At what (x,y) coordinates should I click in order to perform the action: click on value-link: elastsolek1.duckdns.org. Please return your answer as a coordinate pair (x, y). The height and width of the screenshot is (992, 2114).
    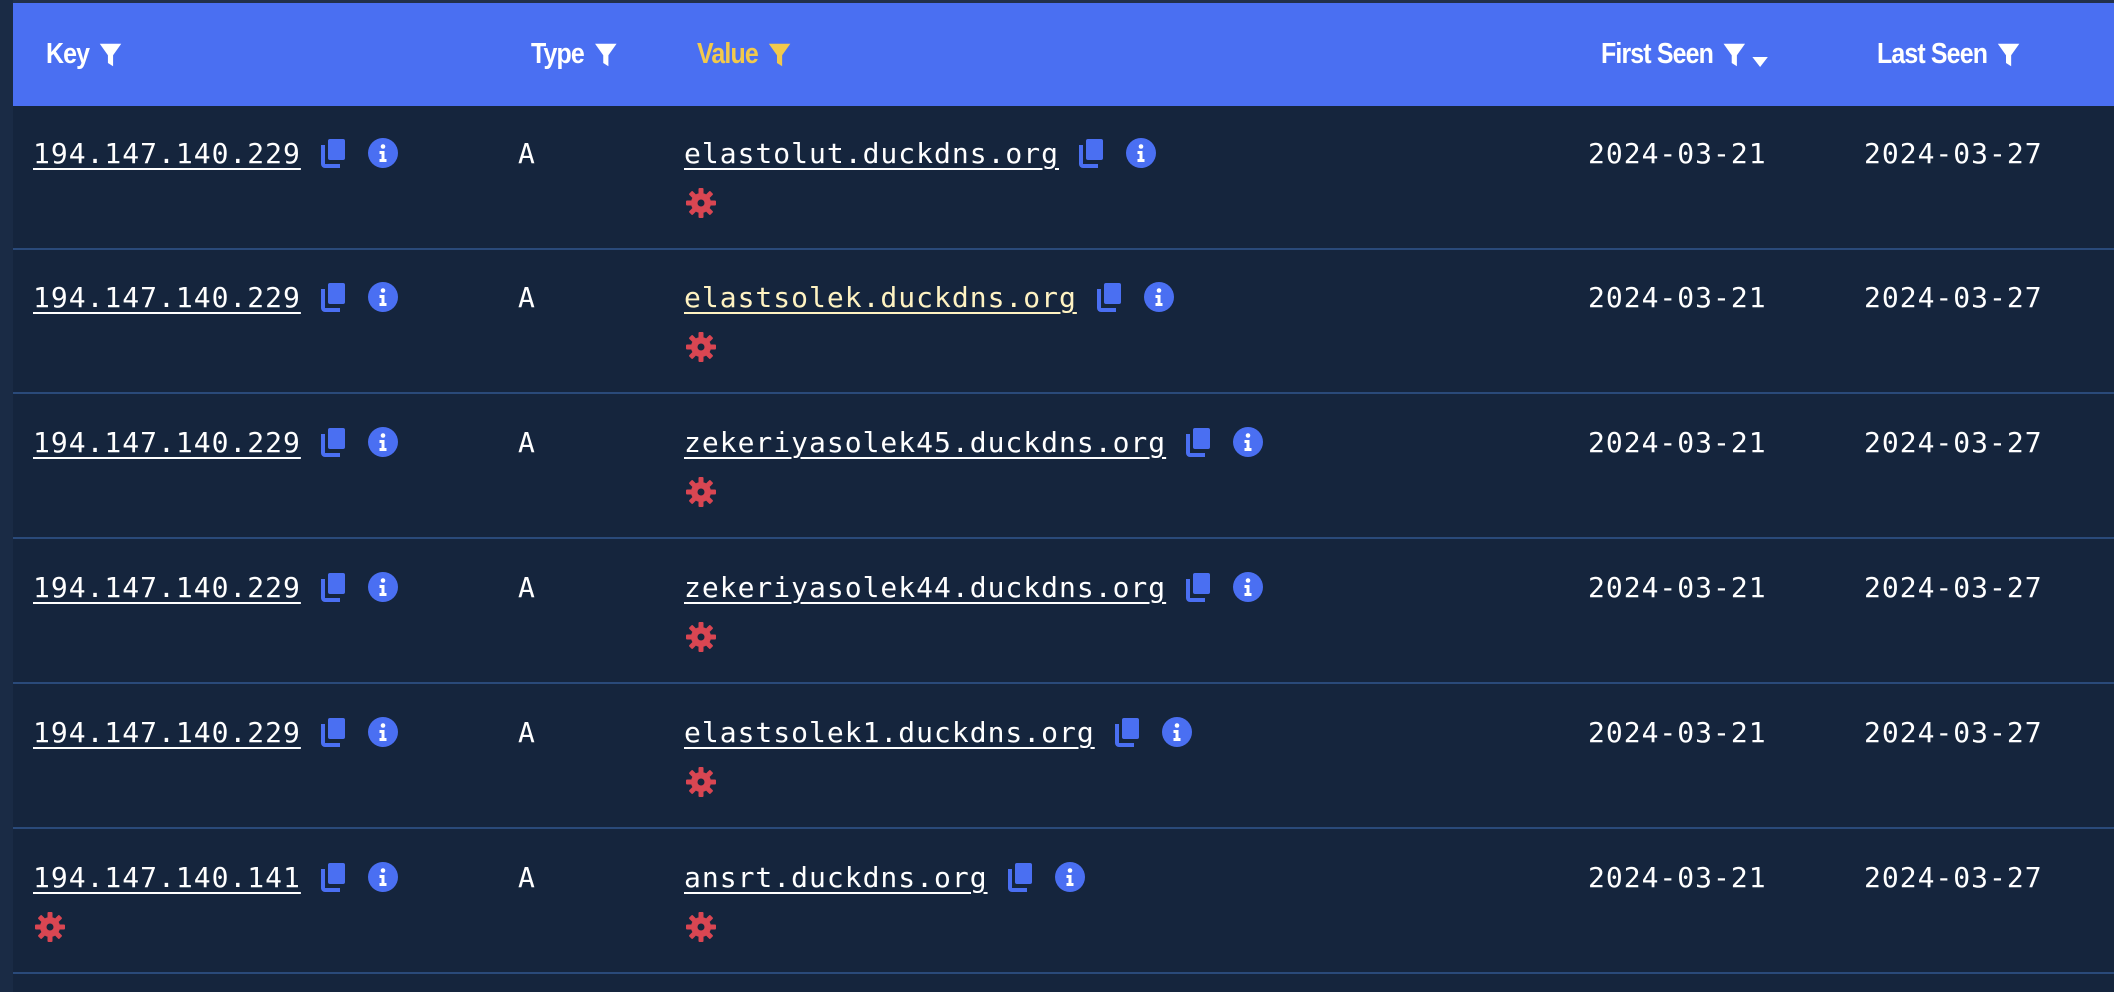
    Looking at the image, I should click on (889, 732).